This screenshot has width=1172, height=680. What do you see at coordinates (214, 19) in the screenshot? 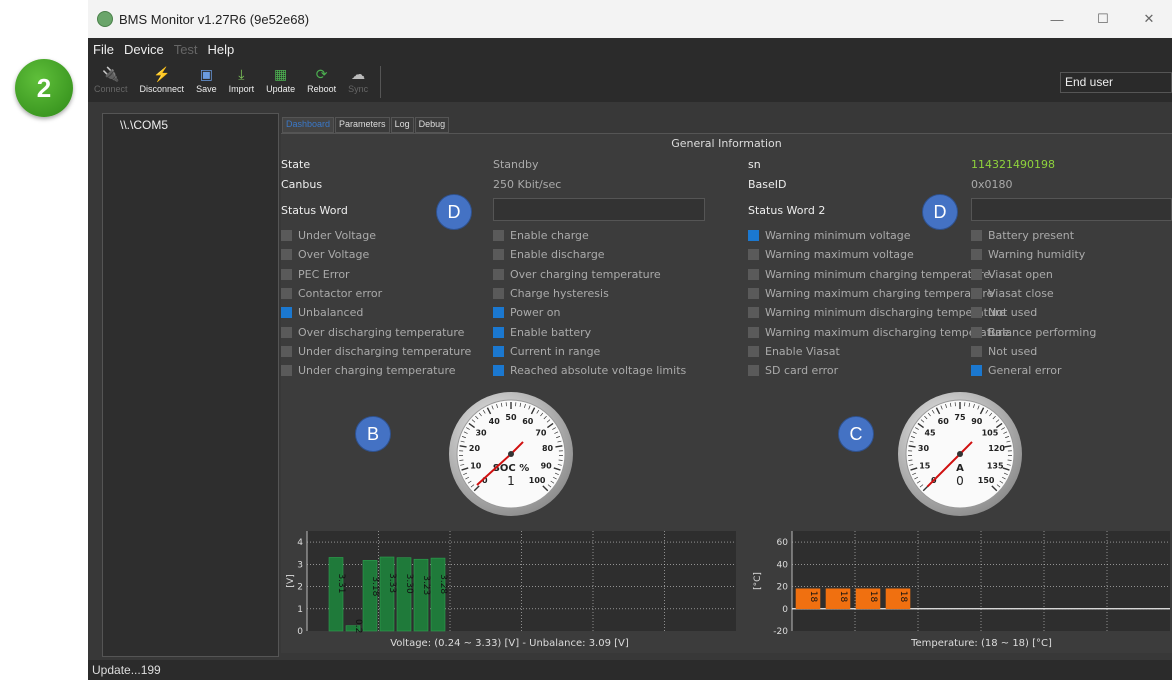
I see `window-title: BMS Monitor v1.27R6 (9e52e68)` at bounding box center [214, 19].